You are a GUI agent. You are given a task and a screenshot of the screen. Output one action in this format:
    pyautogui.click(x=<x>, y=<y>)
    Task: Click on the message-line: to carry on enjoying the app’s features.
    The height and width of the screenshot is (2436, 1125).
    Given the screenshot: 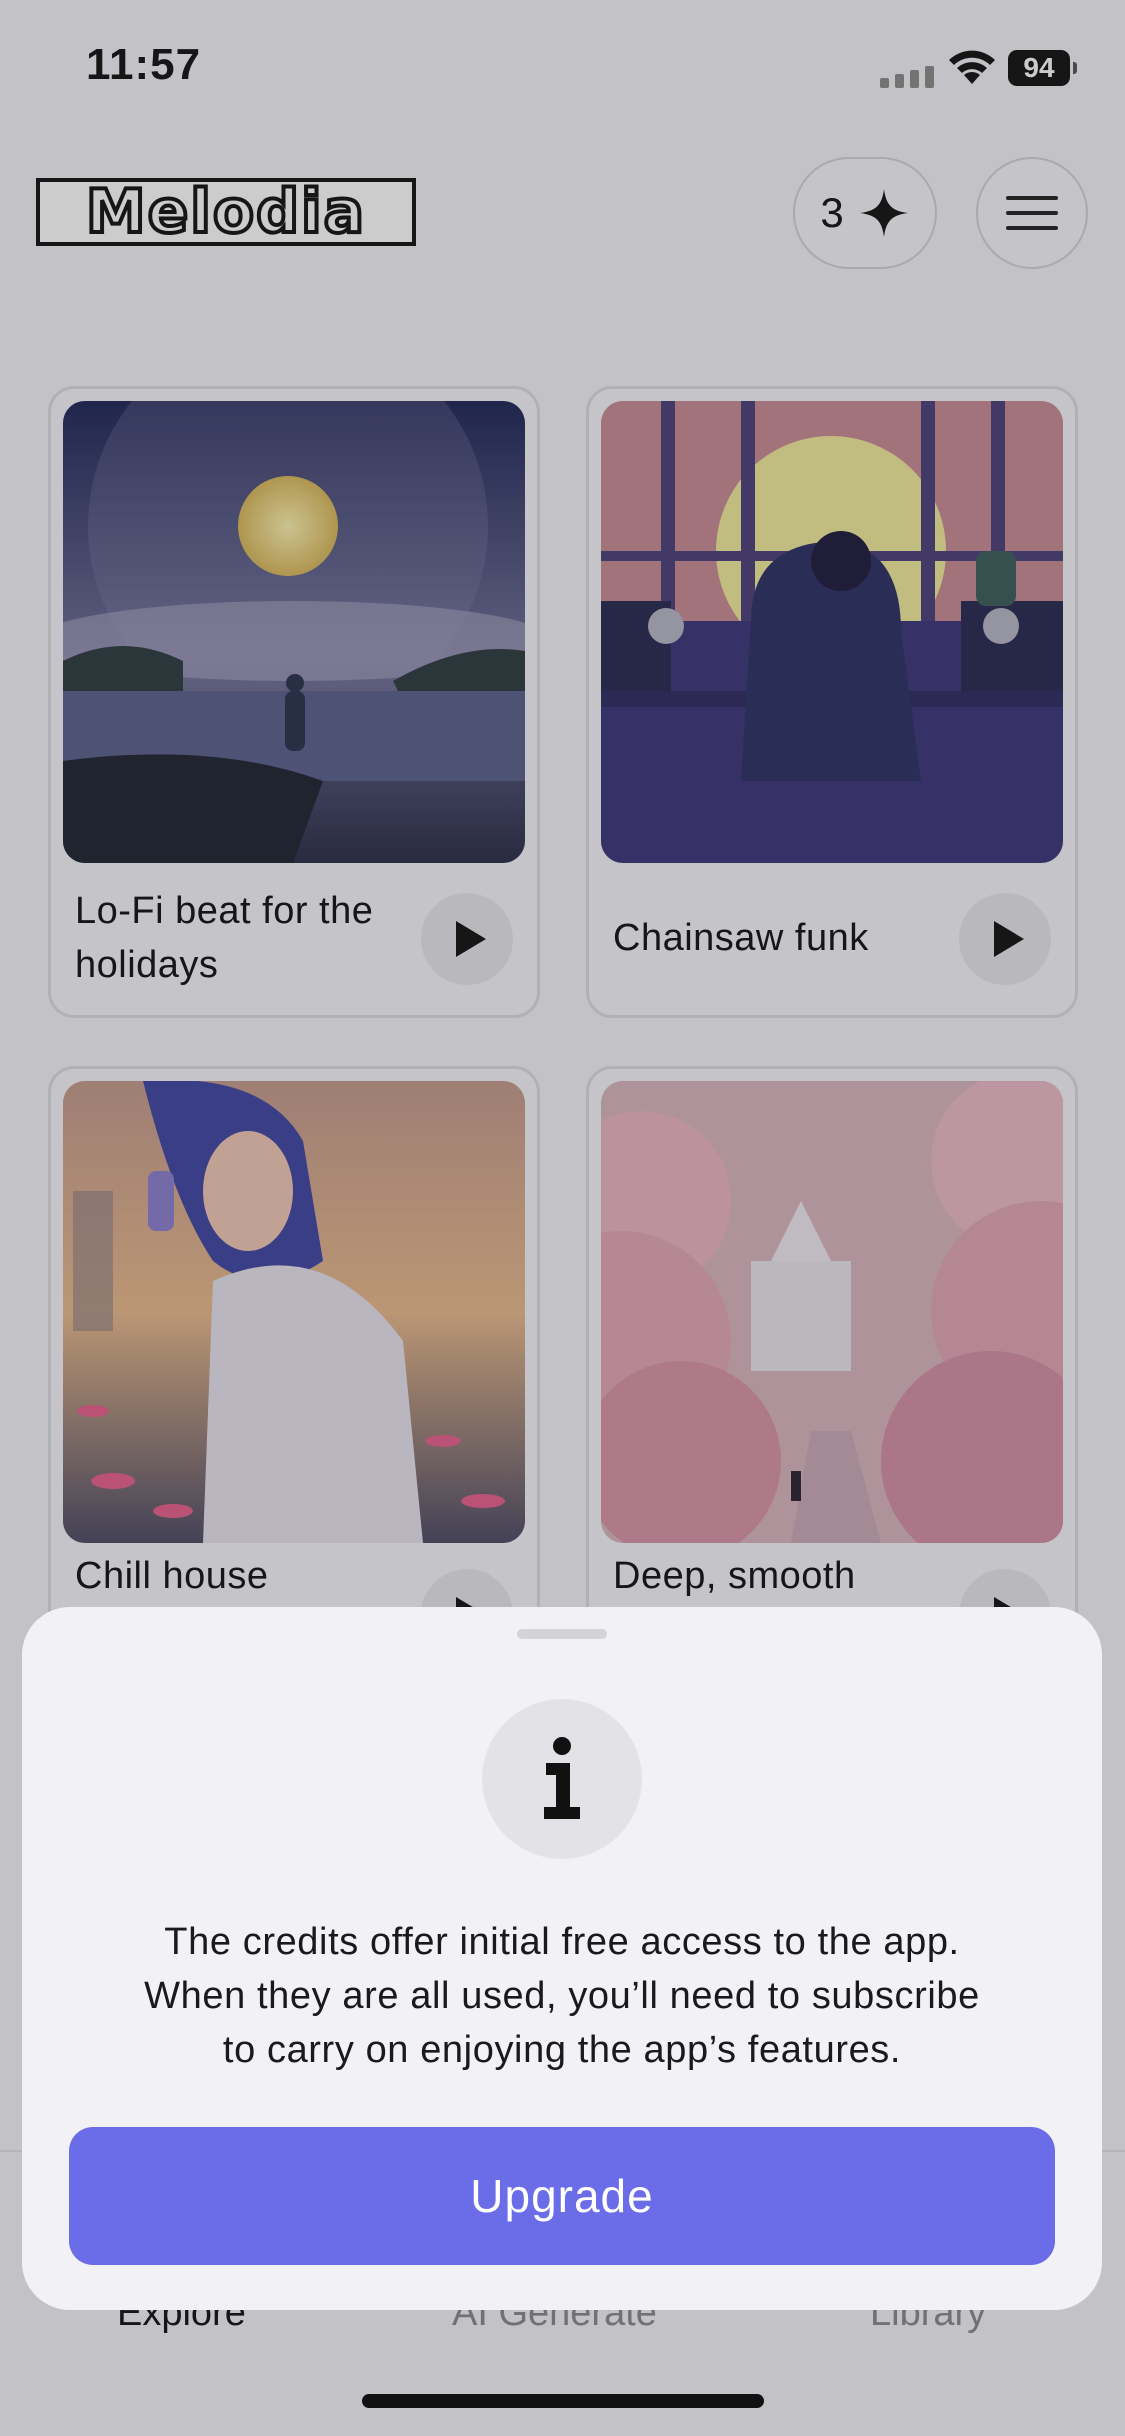 What is the action you would take?
    pyautogui.click(x=562, y=2050)
    